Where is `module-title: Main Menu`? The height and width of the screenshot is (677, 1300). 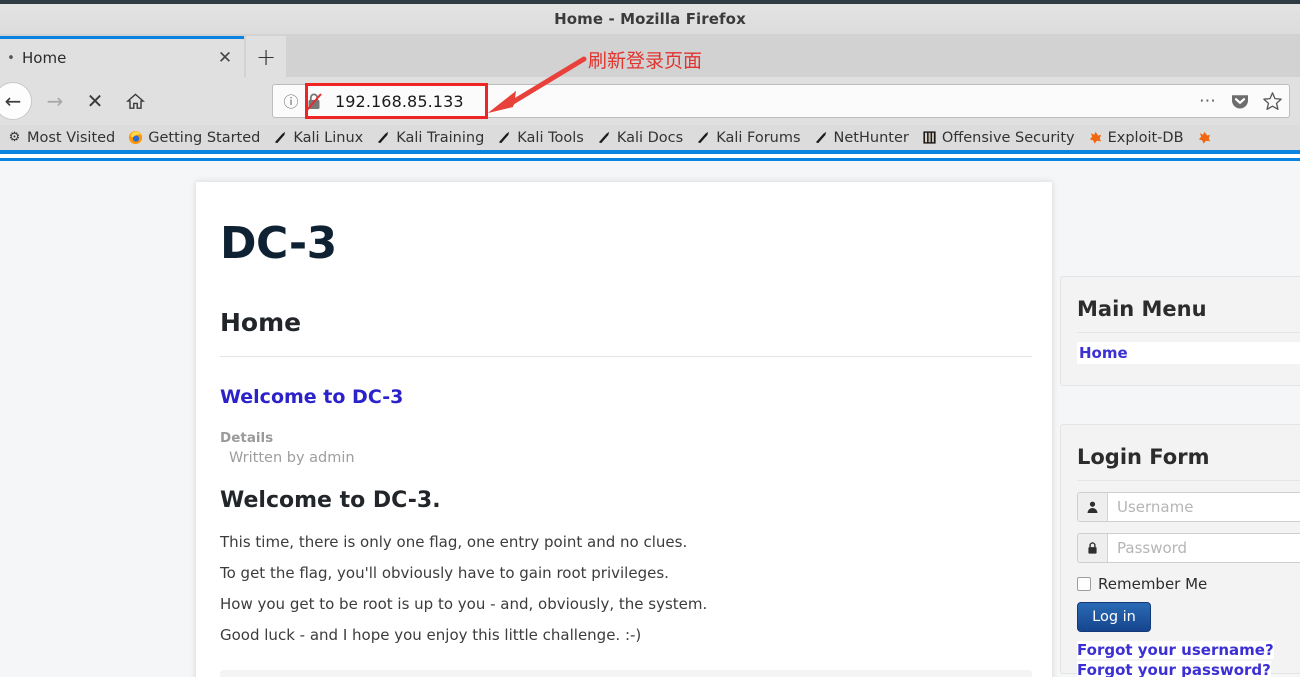
module-title: Main Menu is located at coordinates (1142, 309).